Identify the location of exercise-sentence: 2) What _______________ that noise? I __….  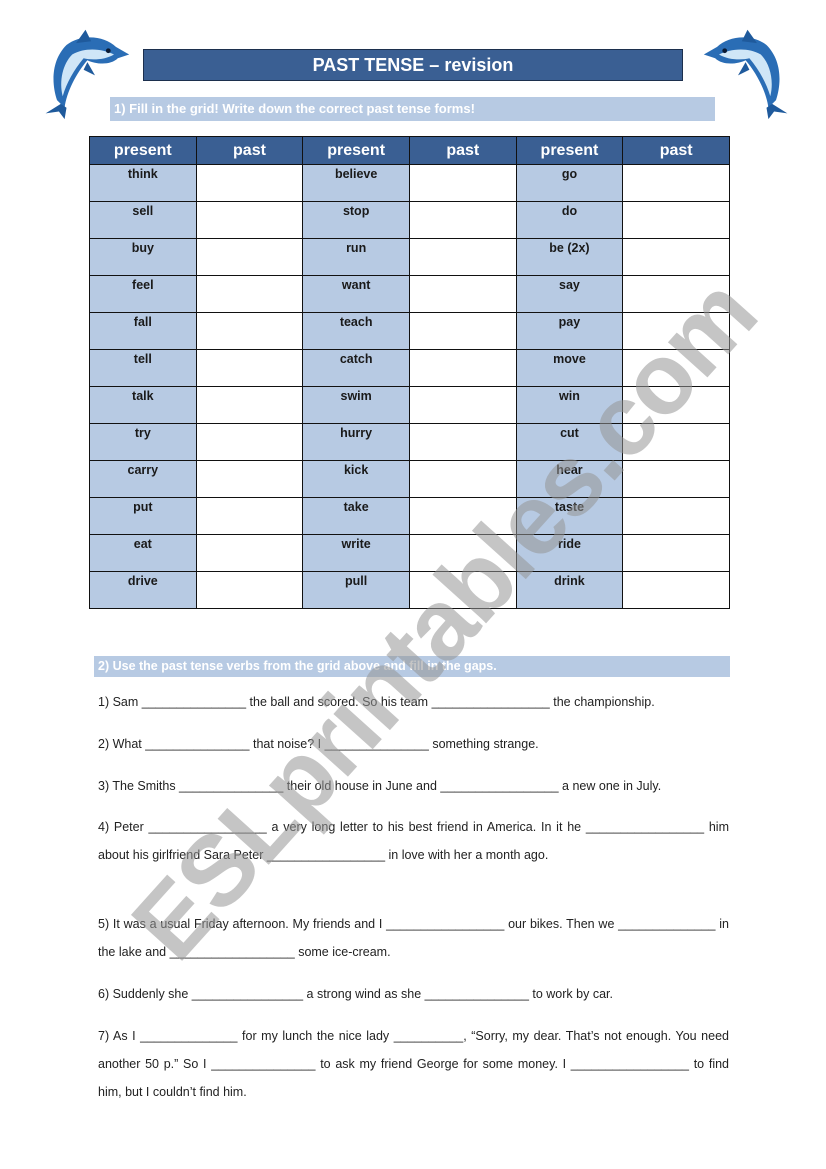
(413, 744).